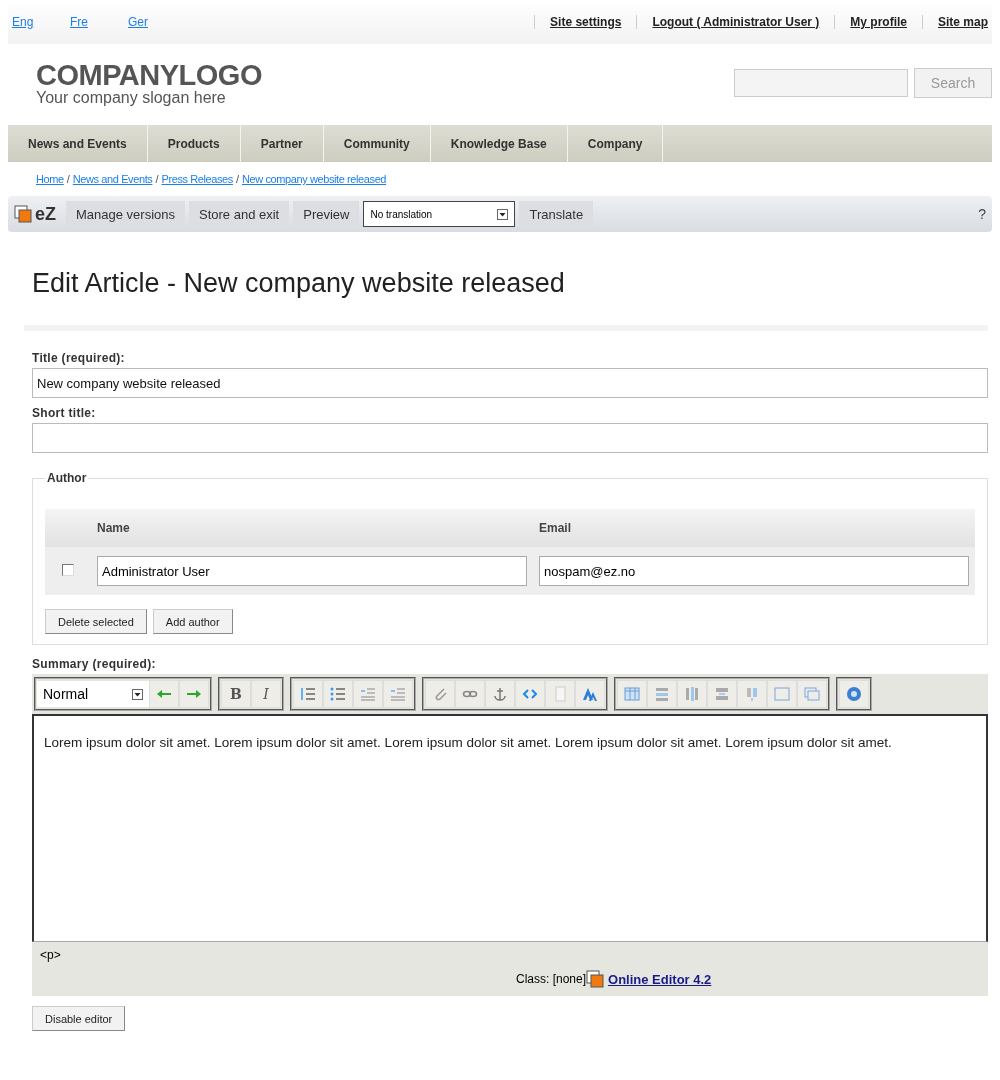  Describe the element at coordinates (878, 22) in the screenshot. I see `top-link: My profile` at that location.